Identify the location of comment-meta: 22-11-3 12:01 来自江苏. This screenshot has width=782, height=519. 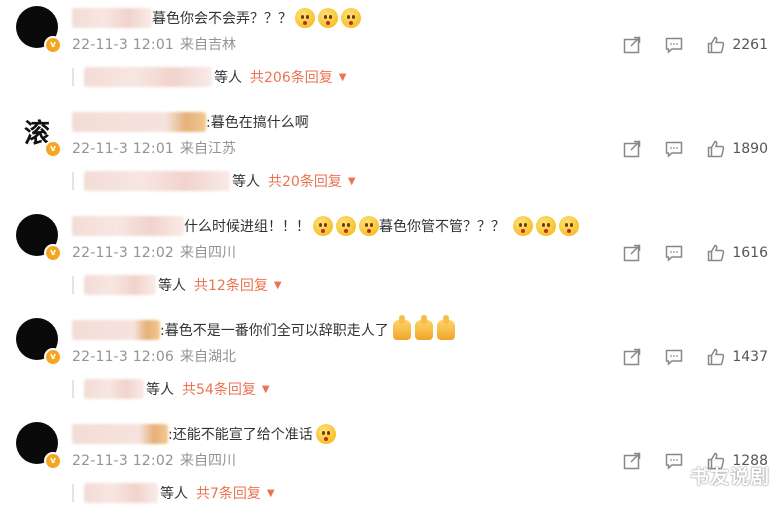
(154, 148).